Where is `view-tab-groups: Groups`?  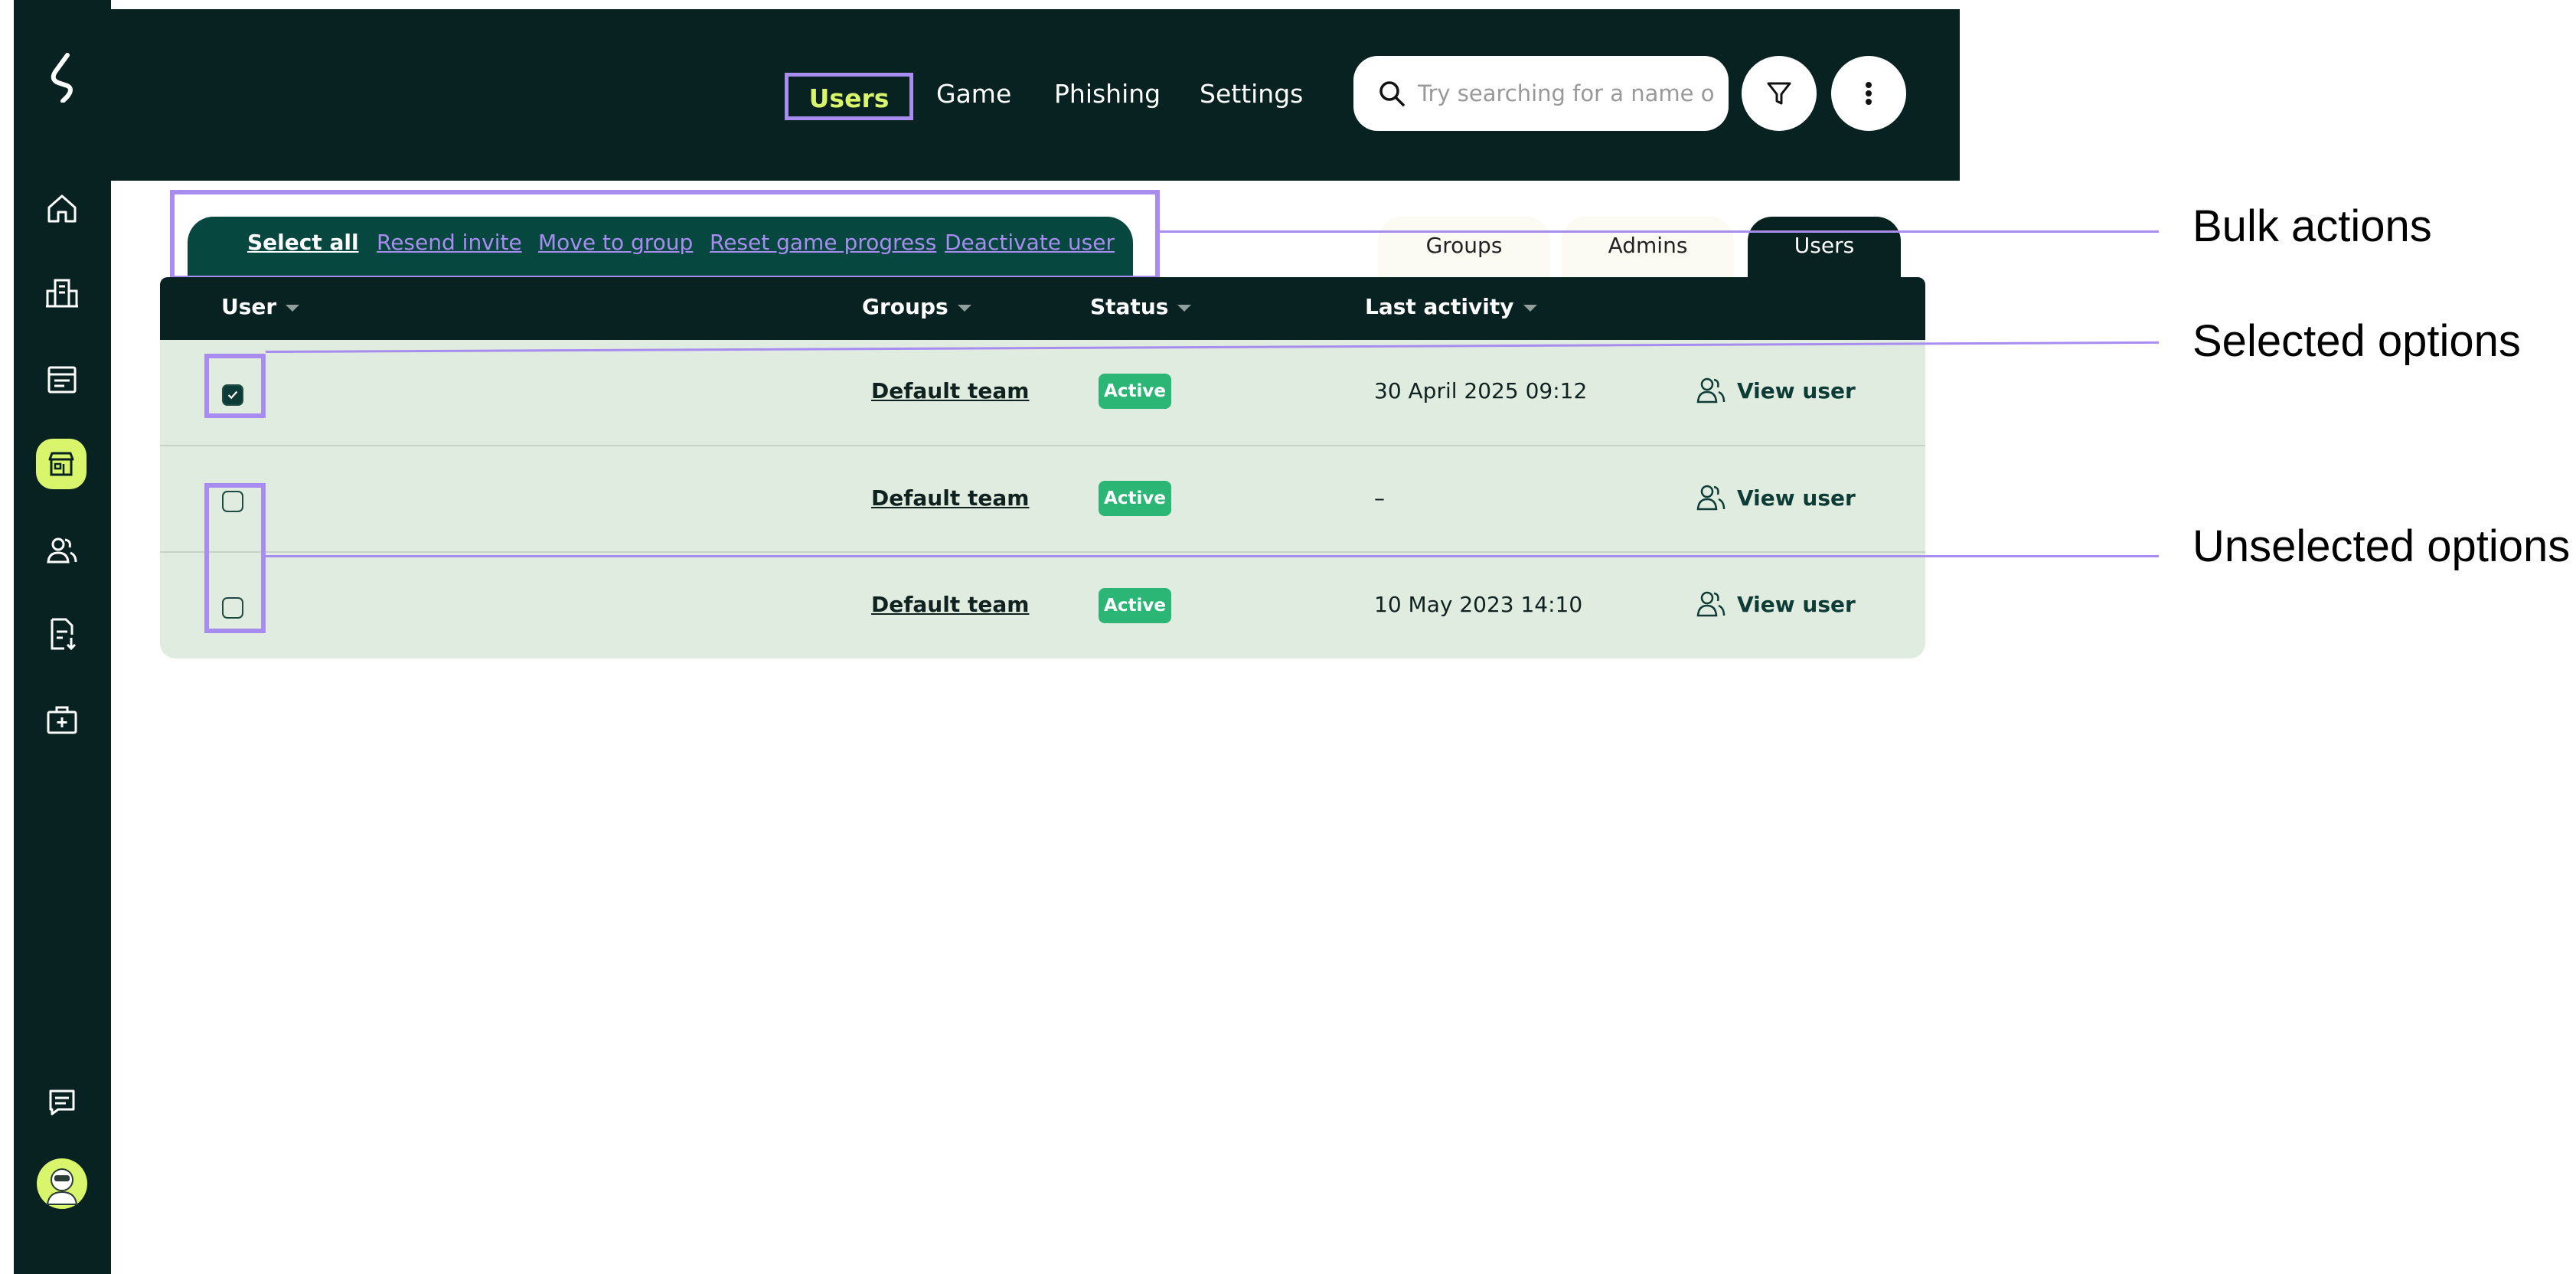
view-tab-groups: Groups is located at coordinates (1464, 248).